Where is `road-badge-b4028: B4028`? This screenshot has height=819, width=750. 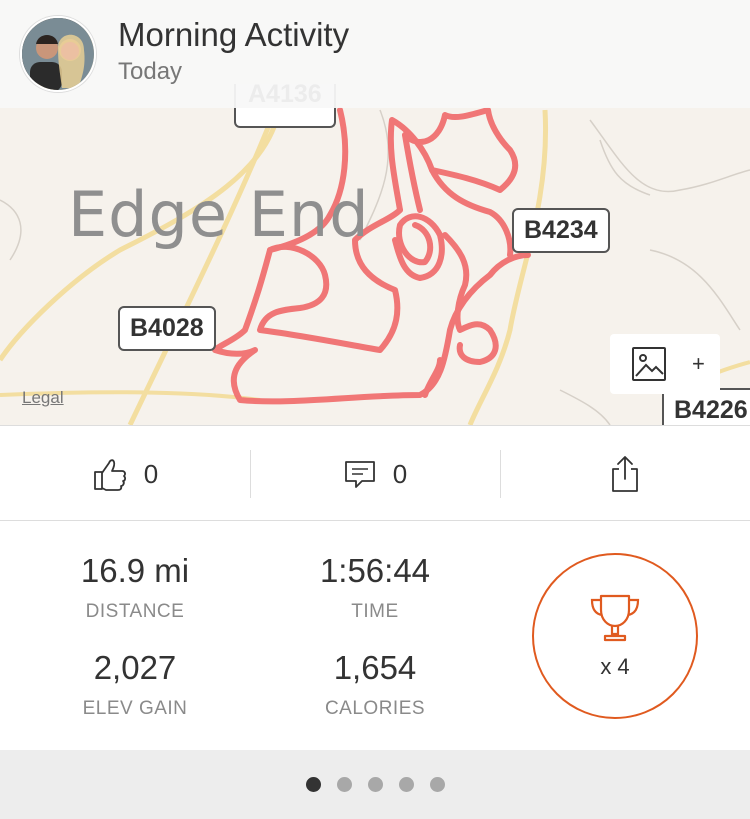
road-badge-b4028: B4028 is located at coordinates (167, 328).